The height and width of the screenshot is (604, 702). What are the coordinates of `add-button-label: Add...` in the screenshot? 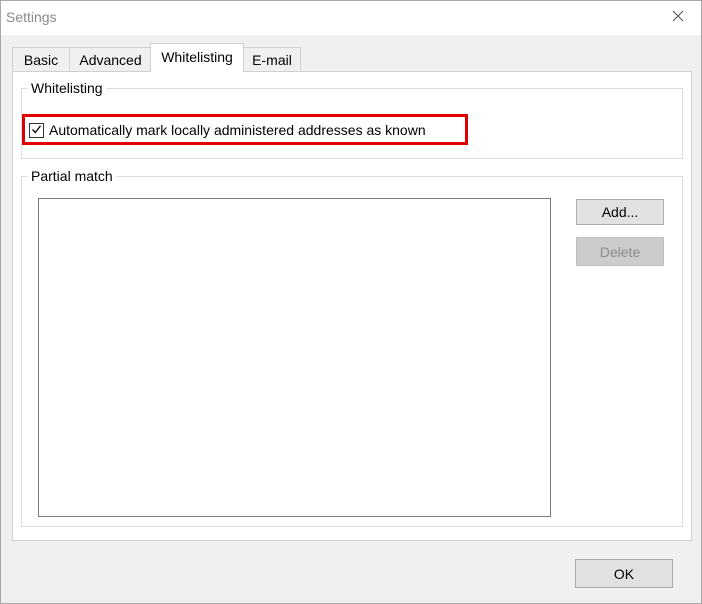 It's located at (620, 212).